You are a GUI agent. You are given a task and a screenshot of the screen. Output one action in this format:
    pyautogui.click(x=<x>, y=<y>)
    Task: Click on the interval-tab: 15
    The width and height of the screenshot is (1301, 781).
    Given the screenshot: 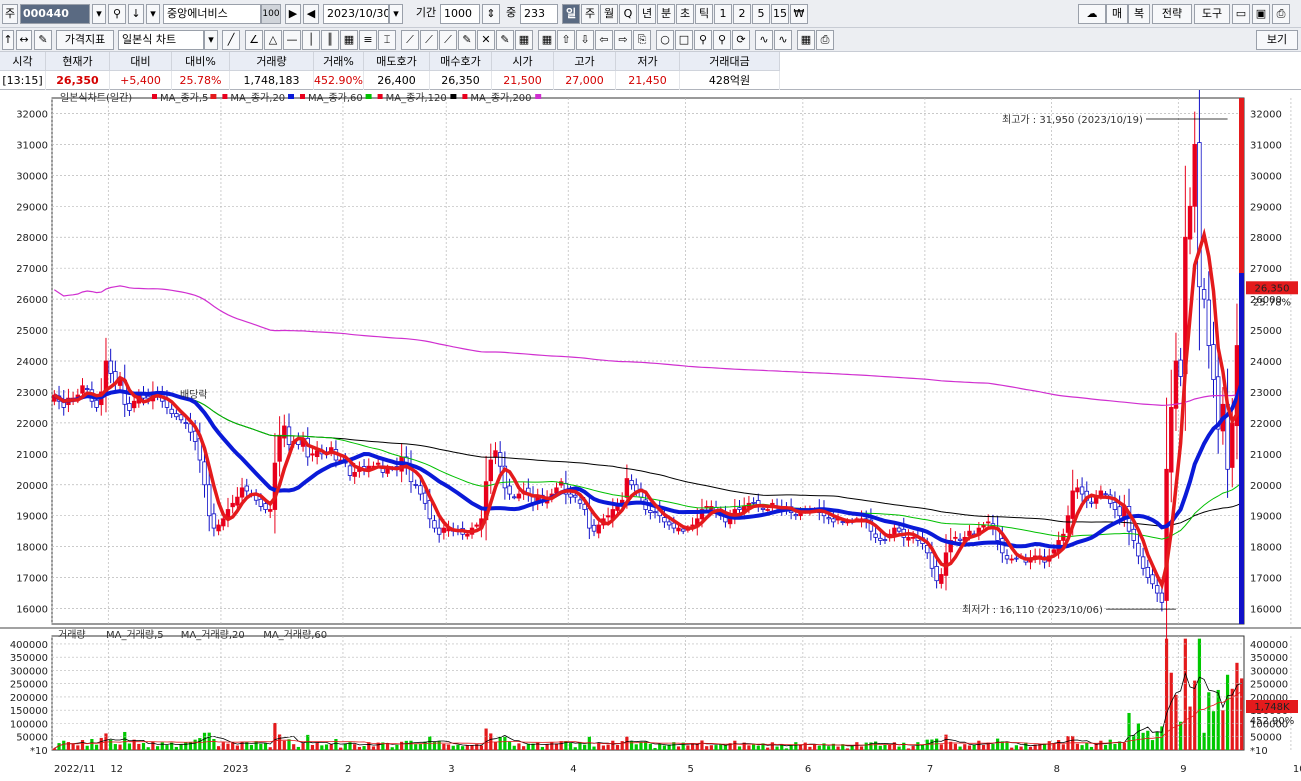 What is the action you would take?
    pyautogui.click(x=780, y=14)
    